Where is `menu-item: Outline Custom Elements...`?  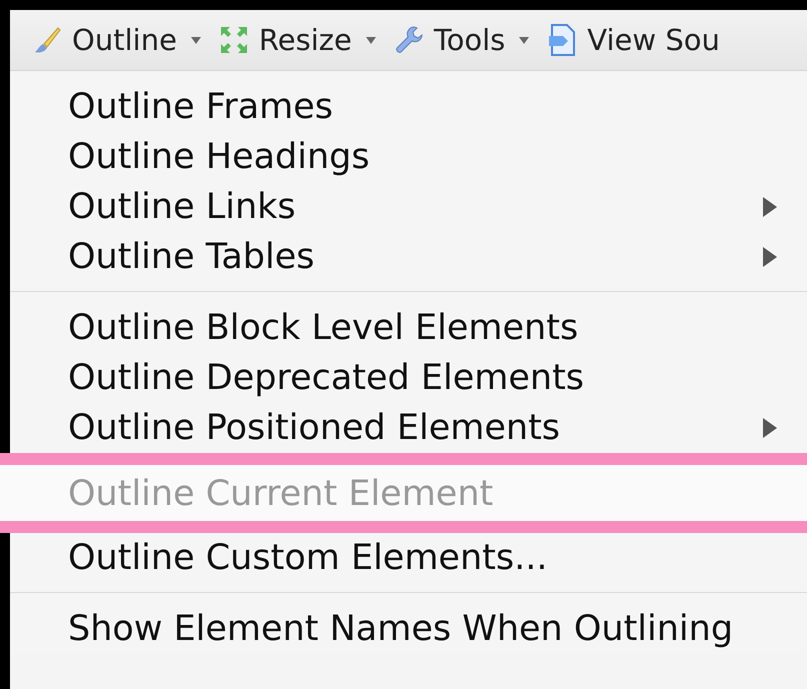 menu-item: Outline Custom Elements... is located at coordinates (408, 558).